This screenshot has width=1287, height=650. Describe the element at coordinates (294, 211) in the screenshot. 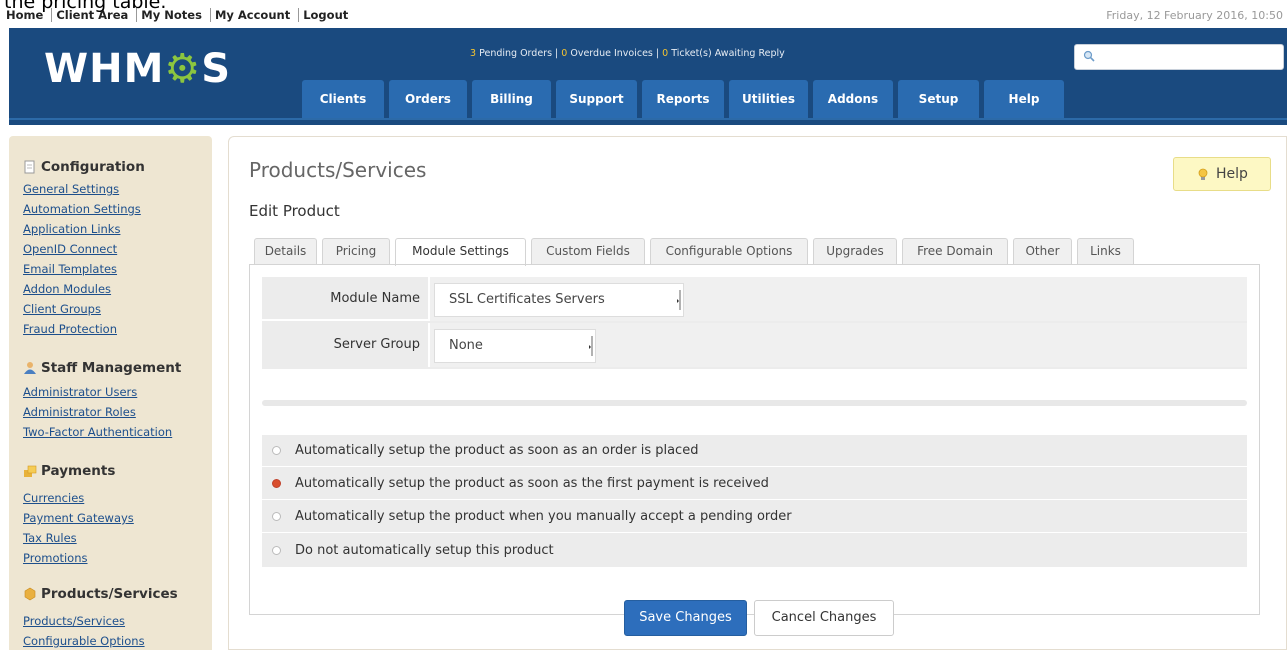

I see `section-title: Edit Product` at that location.